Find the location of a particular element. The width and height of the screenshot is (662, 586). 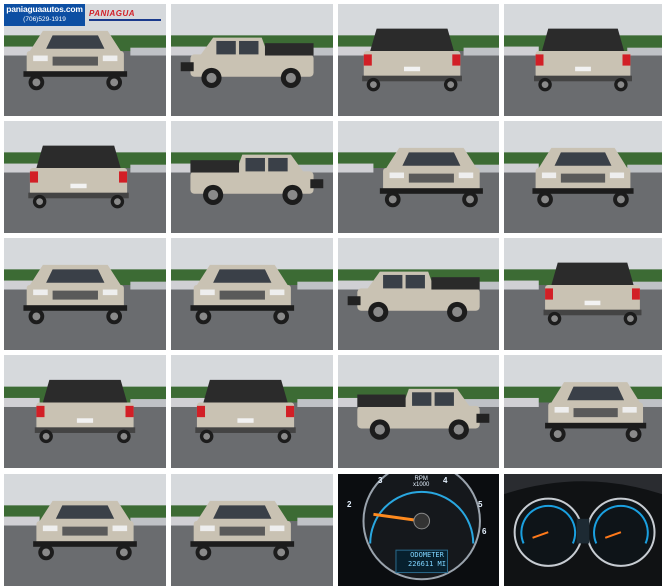

truck-rear-right-icon is located at coordinates (583, 294).